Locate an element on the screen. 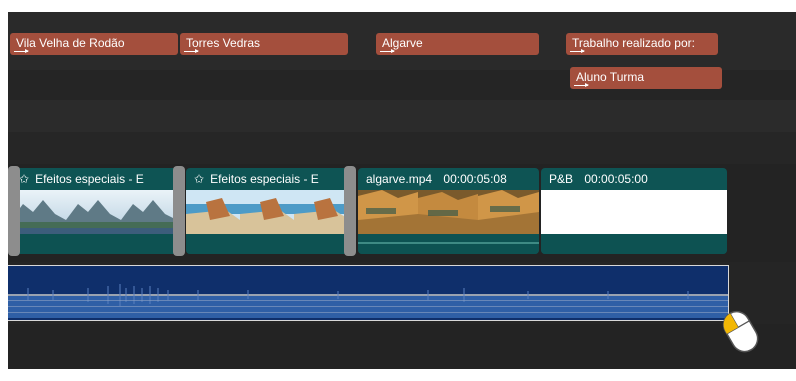 The height and width of the screenshot is (381, 796). empty-track is located at coordinates (402, 346).